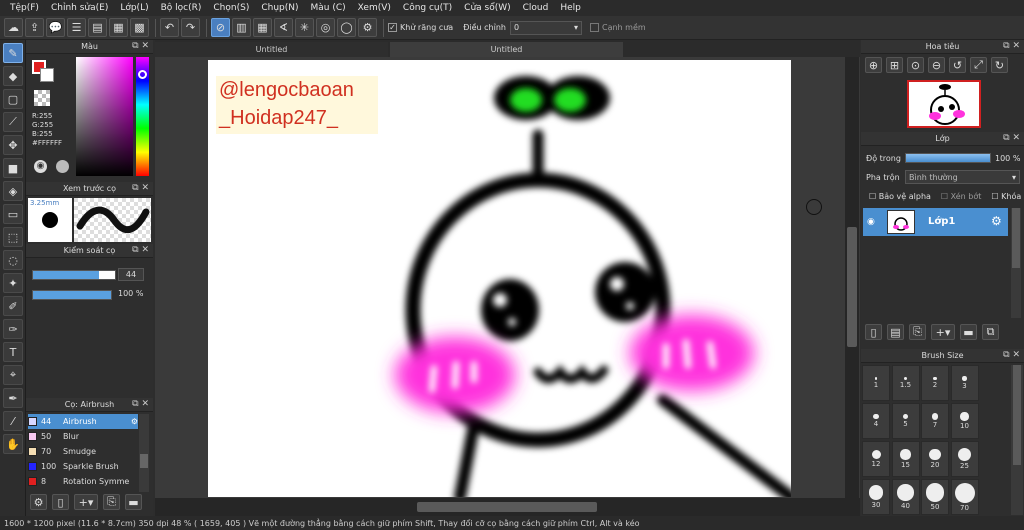  I want to click on line-tool-icon: ⟋, so click(13, 122).